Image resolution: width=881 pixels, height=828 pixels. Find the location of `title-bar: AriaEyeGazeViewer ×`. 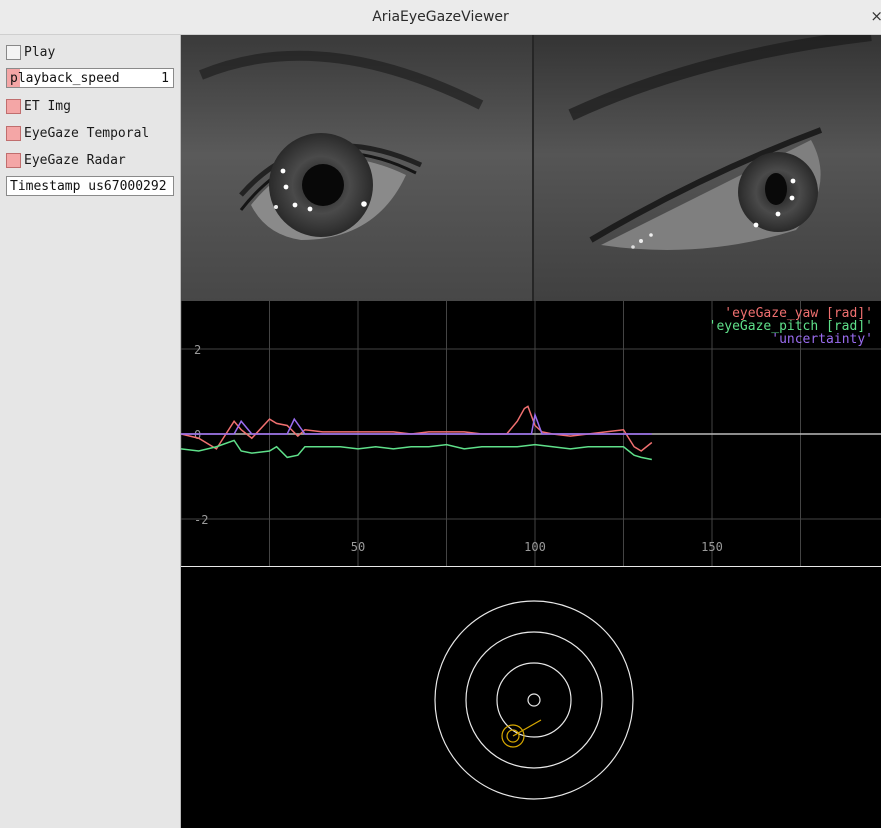

title-bar: AriaEyeGazeViewer × is located at coordinates (440, 17).